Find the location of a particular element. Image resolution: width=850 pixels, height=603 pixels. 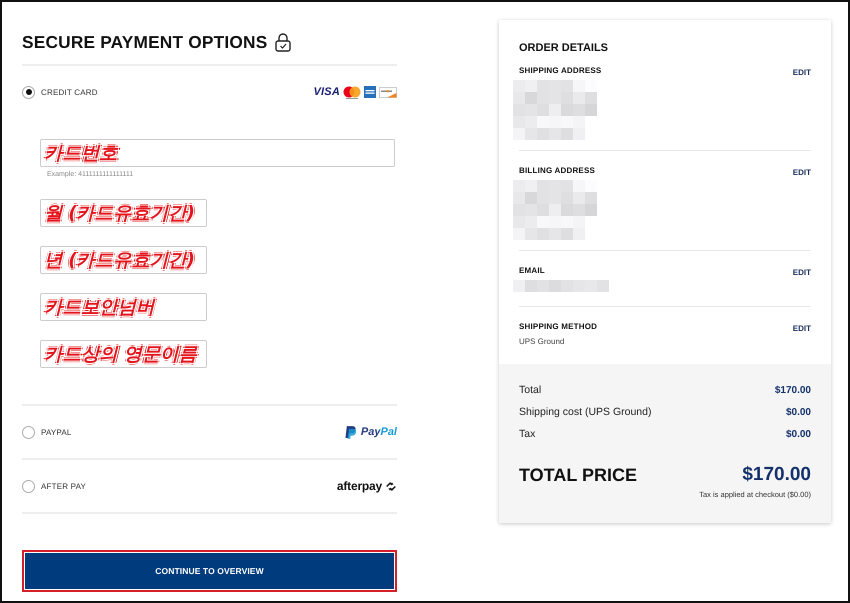

overlapping-circles-icon is located at coordinates (352, 92).